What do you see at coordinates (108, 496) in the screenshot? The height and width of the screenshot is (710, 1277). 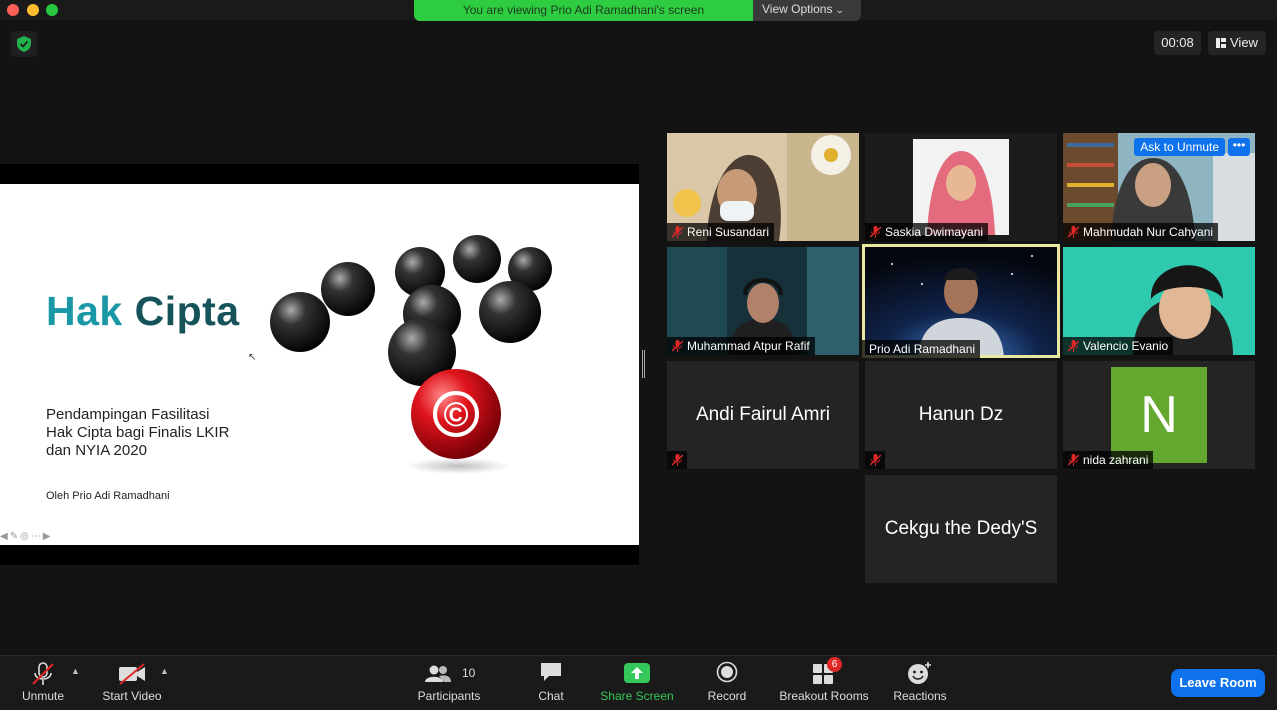 I see `slide-author: Oleh Prio Adi Ramadhani` at bounding box center [108, 496].